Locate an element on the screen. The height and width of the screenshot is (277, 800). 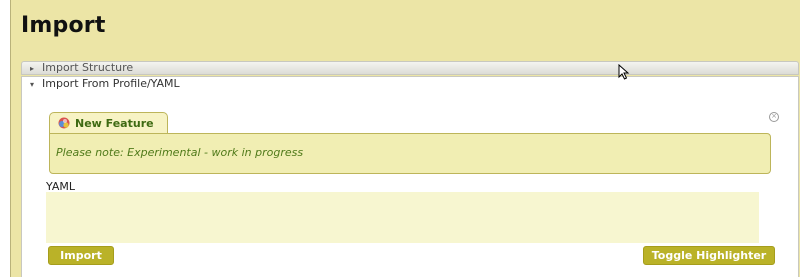
tab-label: New Feature is located at coordinates (114, 123).